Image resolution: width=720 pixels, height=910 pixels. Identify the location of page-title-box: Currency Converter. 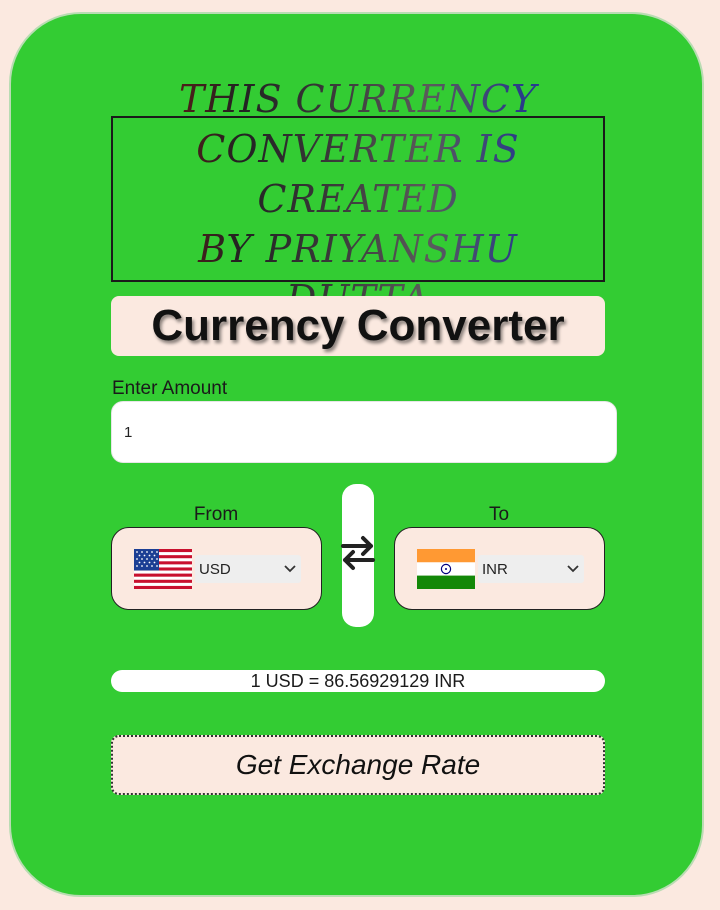
(358, 326).